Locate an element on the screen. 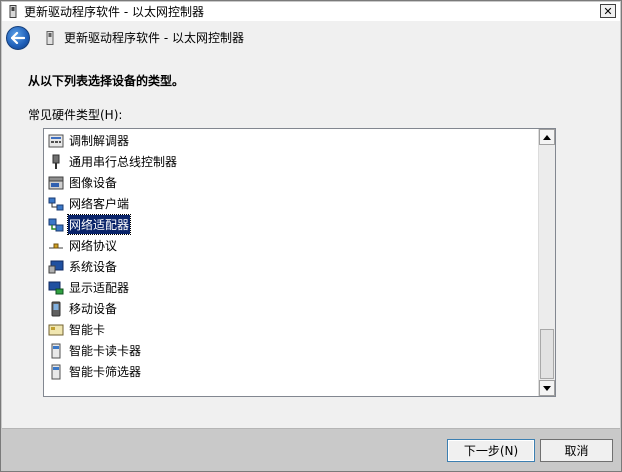  scroll-up-button is located at coordinates (547, 137).